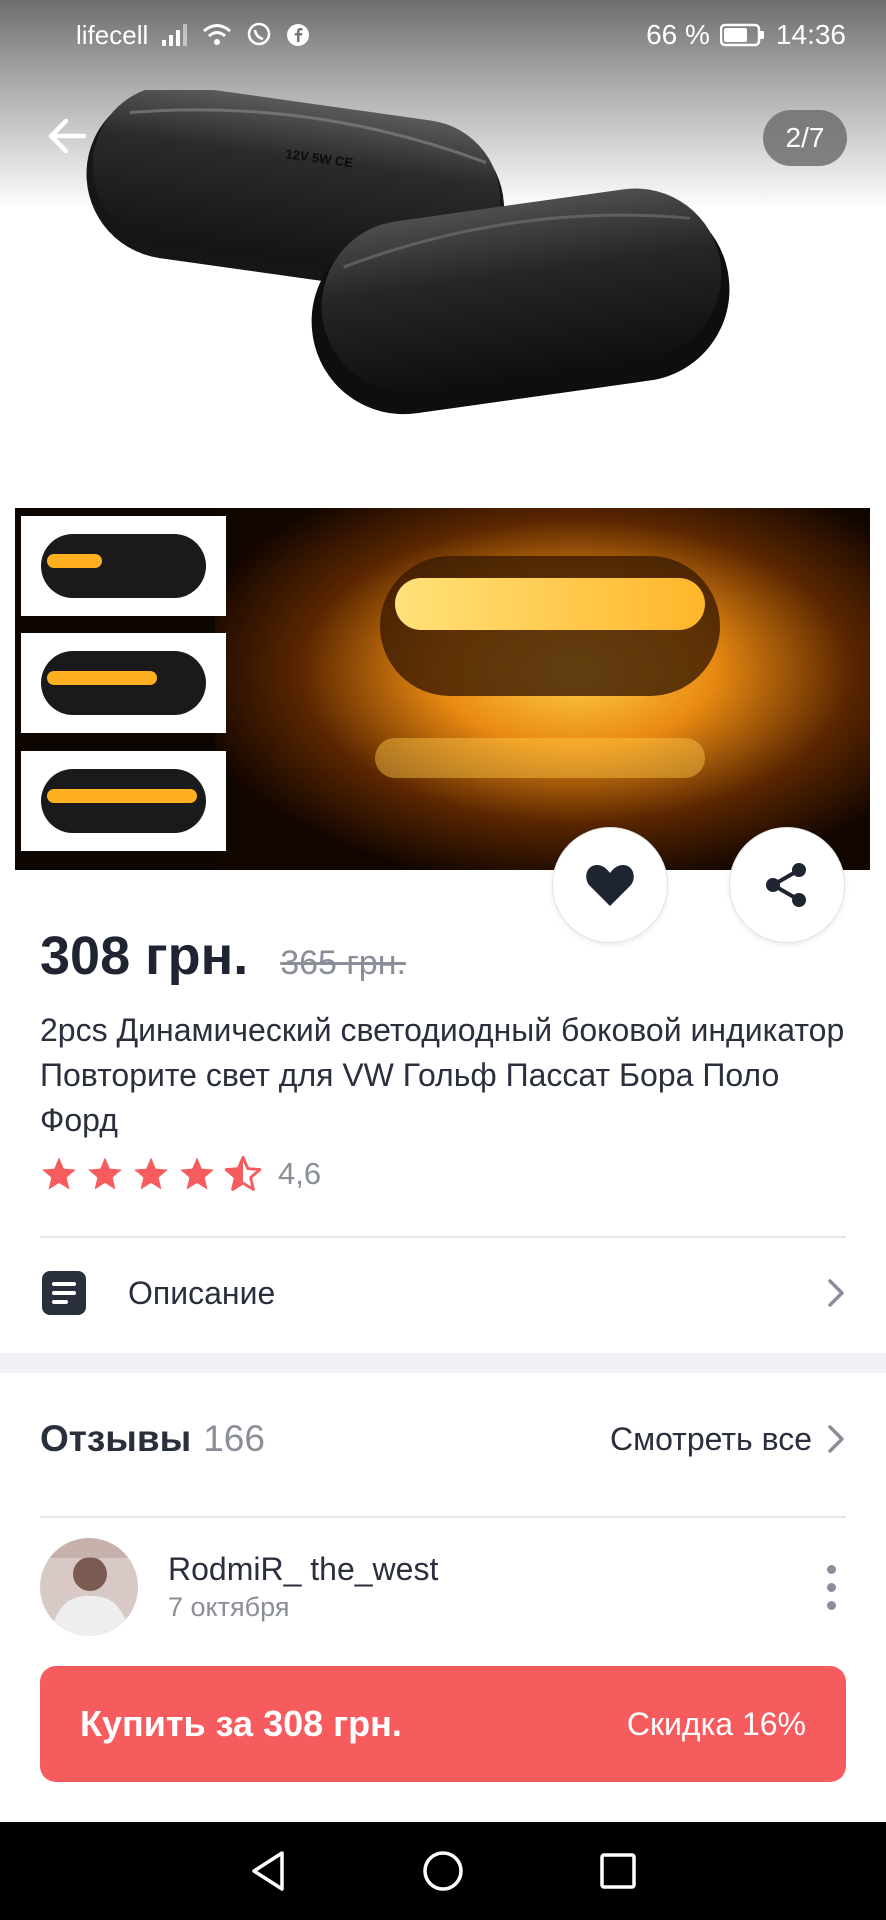 This screenshot has height=1920, width=886. Describe the element at coordinates (112, 34) in the screenshot. I see `carrier-name: lifecell` at that location.